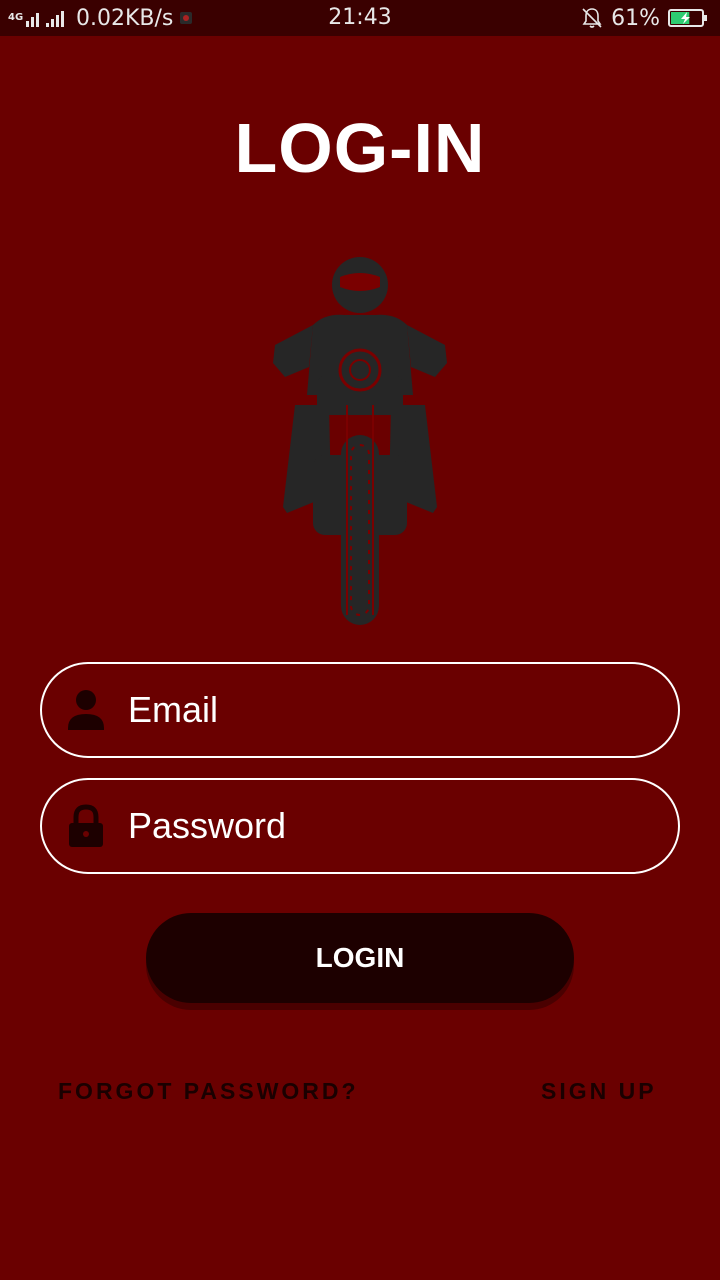 Image resolution: width=720 pixels, height=1280 pixels. Describe the element at coordinates (86, 825) in the screenshot. I see `lock-icon` at that location.